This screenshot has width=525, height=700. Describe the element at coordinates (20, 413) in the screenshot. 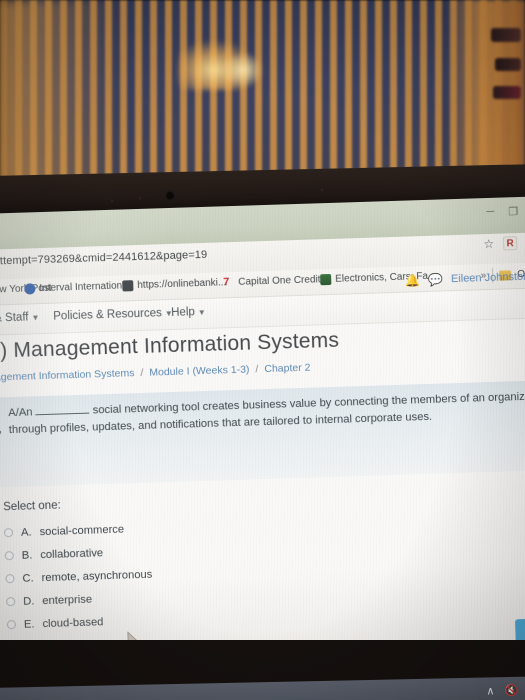

I see `question-stem-before: A/An` at that location.